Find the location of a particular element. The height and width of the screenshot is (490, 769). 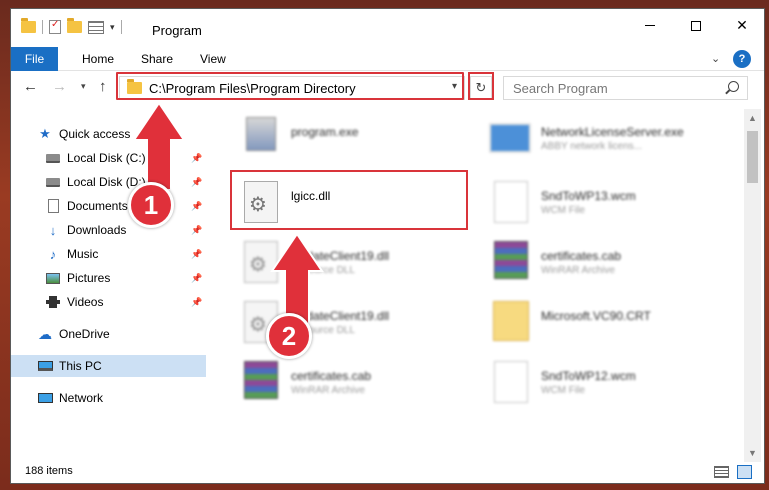

search-input: Search Program is located at coordinates (625, 88).